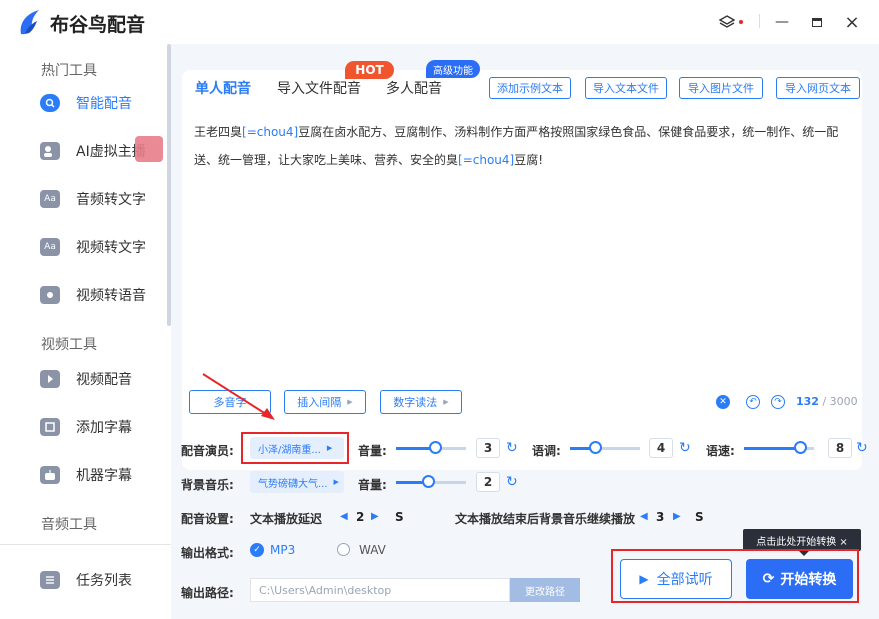 Image resolution: width=879 pixels, height=619 pixels. I want to click on bgm-volume-value: 2, so click(488, 482).